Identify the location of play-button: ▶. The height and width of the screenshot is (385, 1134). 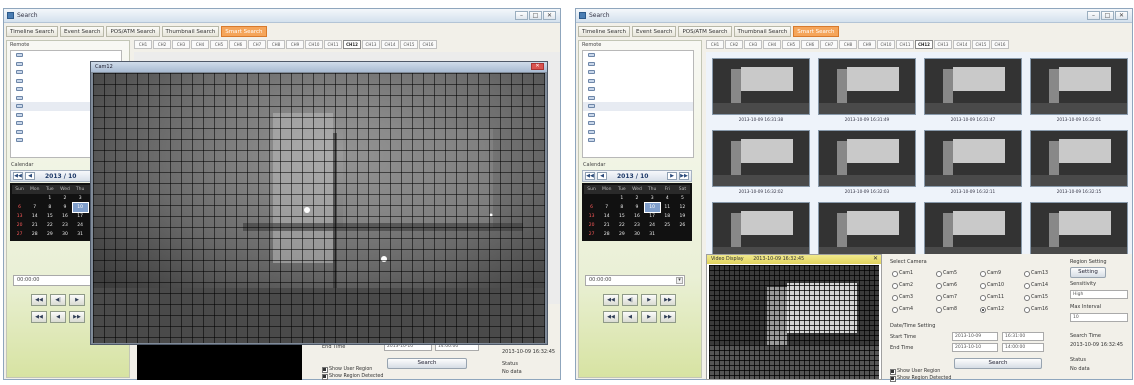
(77, 300).